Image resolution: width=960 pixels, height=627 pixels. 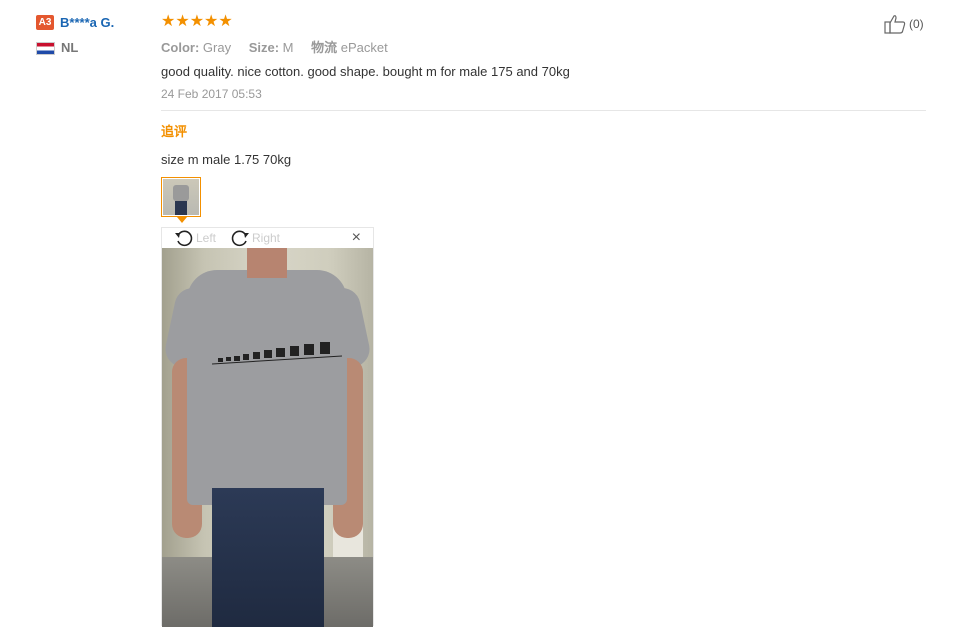 What do you see at coordinates (184, 238) in the screenshot?
I see `rotate-left-icon` at bounding box center [184, 238].